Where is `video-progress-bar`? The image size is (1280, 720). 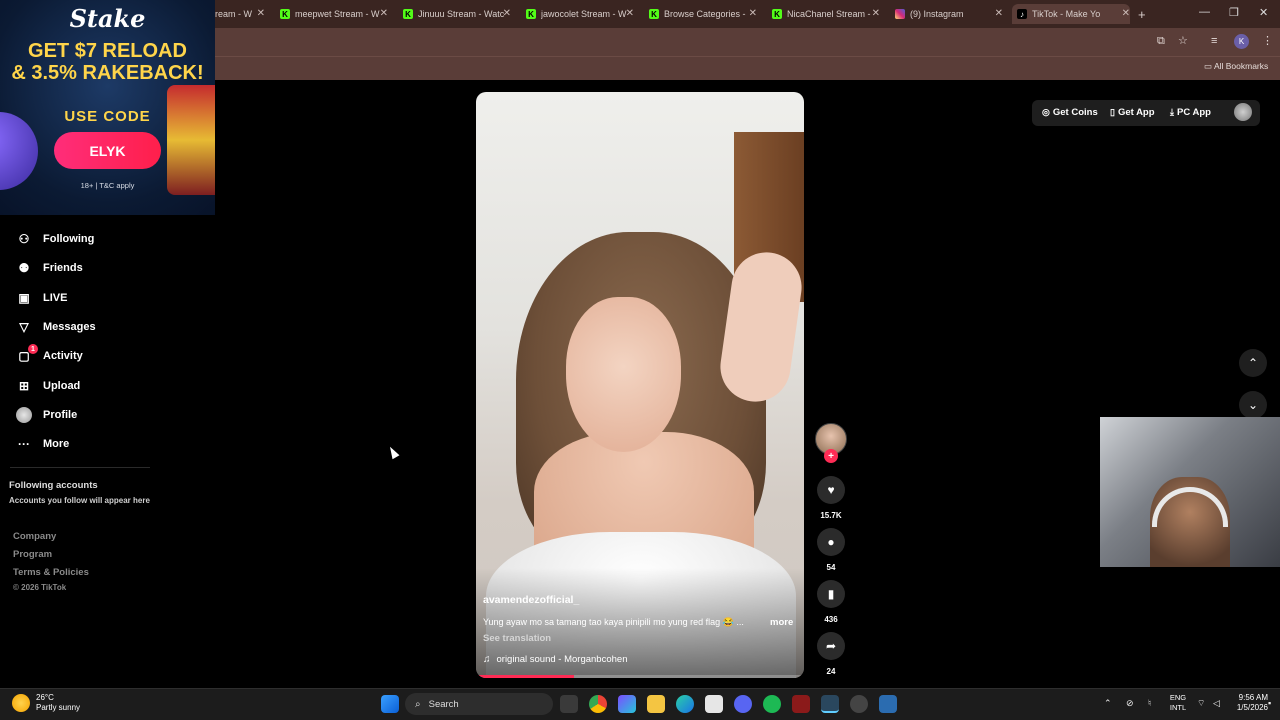 video-progress-bar is located at coordinates (640, 676).